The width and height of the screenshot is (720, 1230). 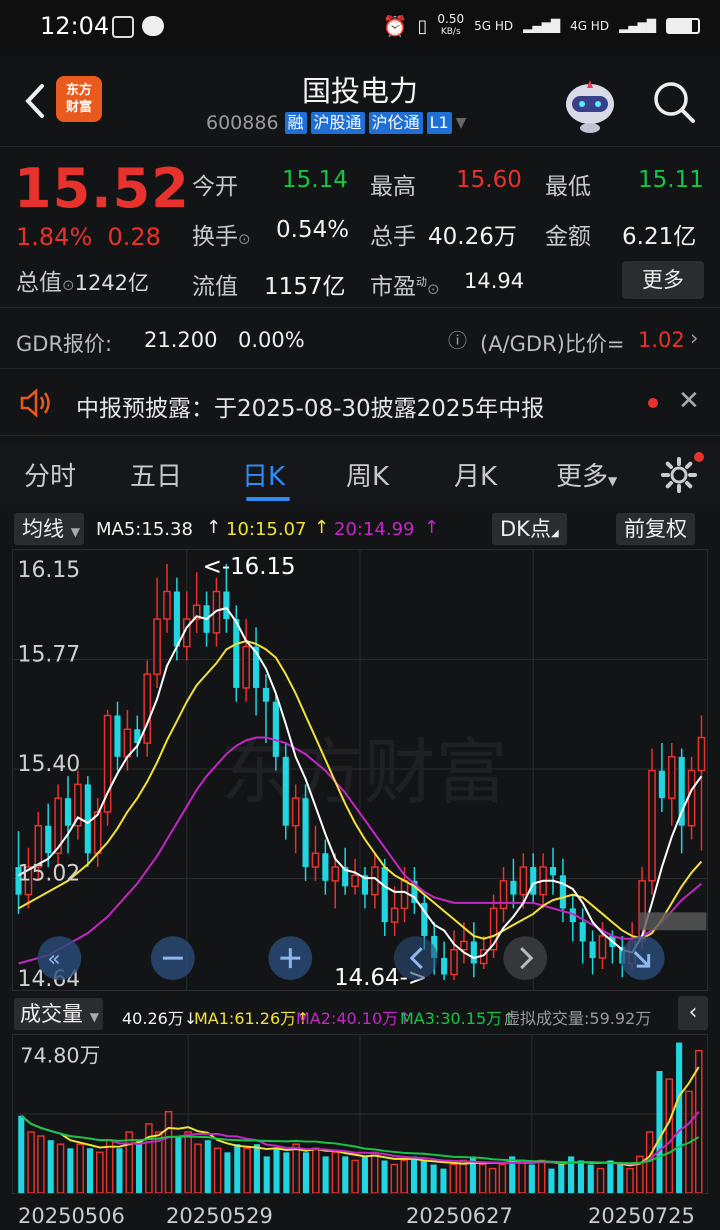 What do you see at coordinates (249, 567) in the screenshot?
I see `high-annotation: <-16.15` at bounding box center [249, 567].